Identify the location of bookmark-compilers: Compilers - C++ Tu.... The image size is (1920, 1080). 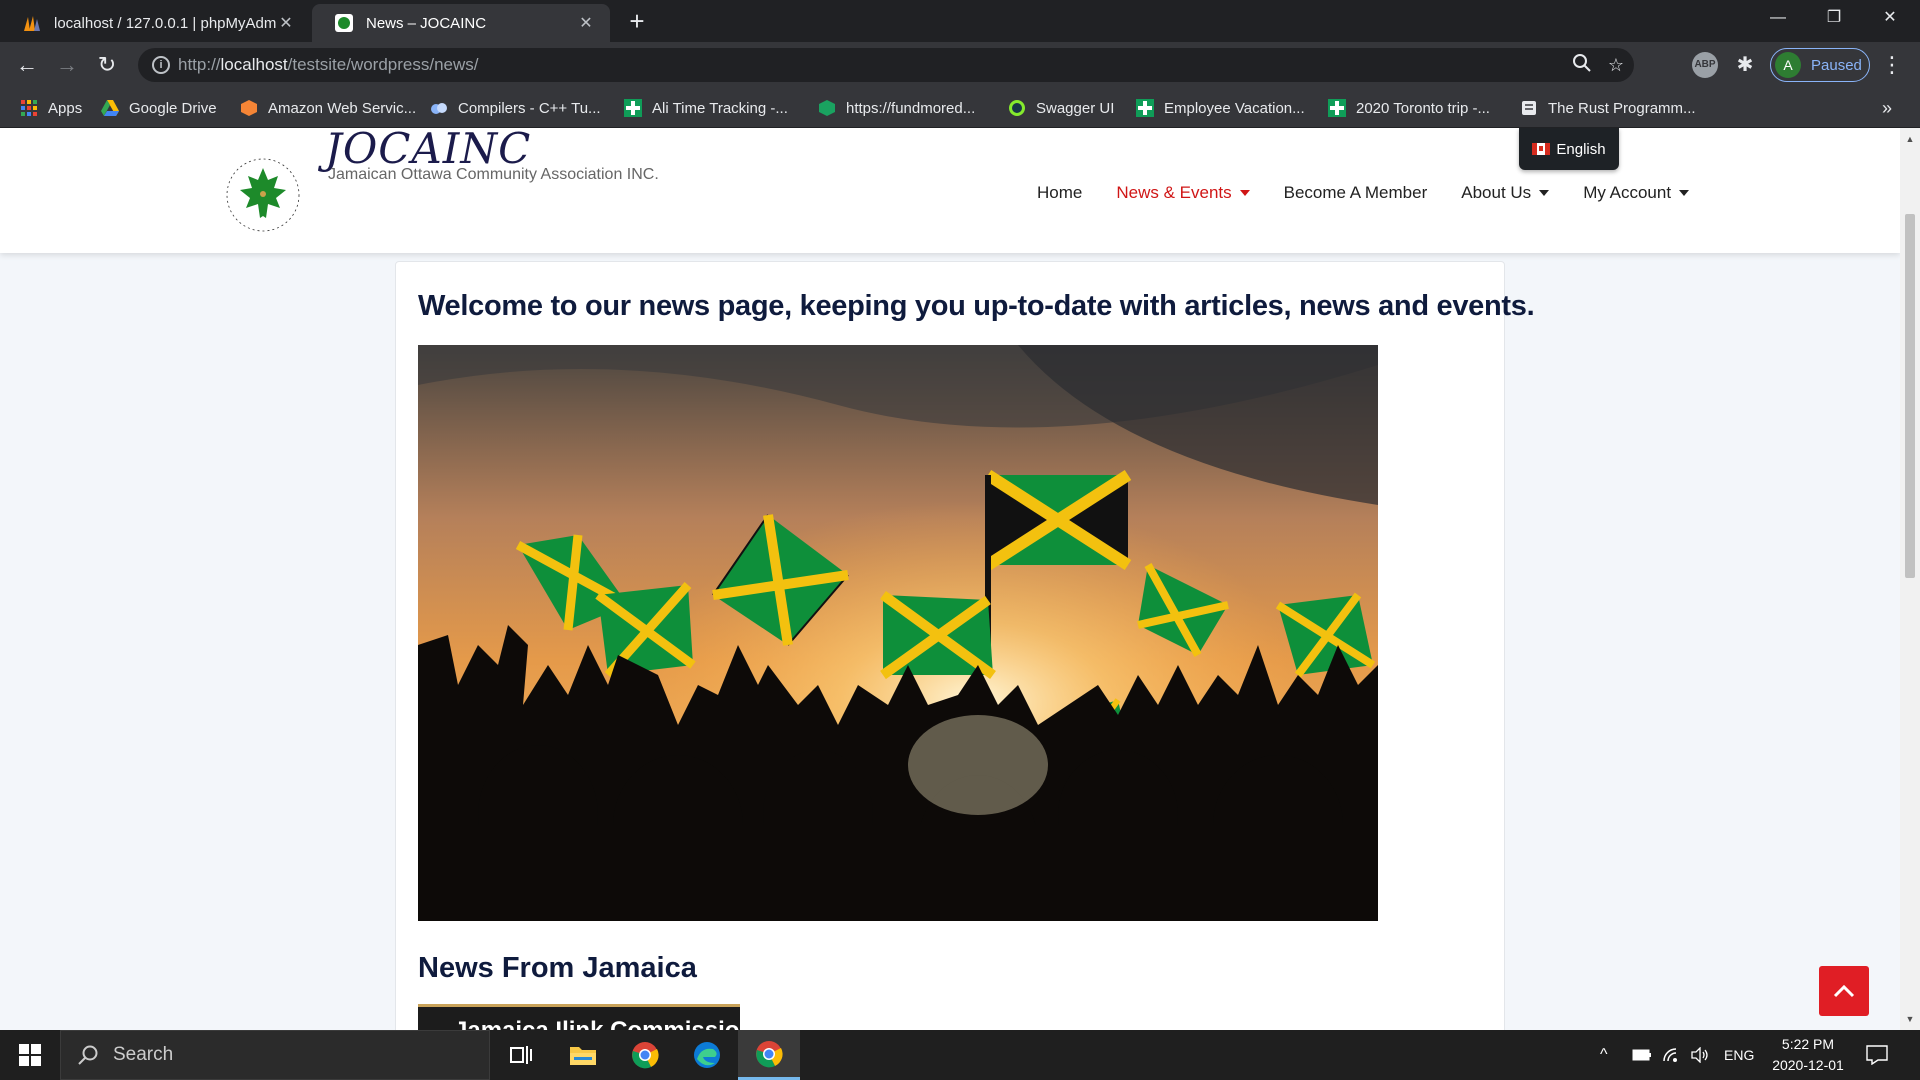
(515, 108).